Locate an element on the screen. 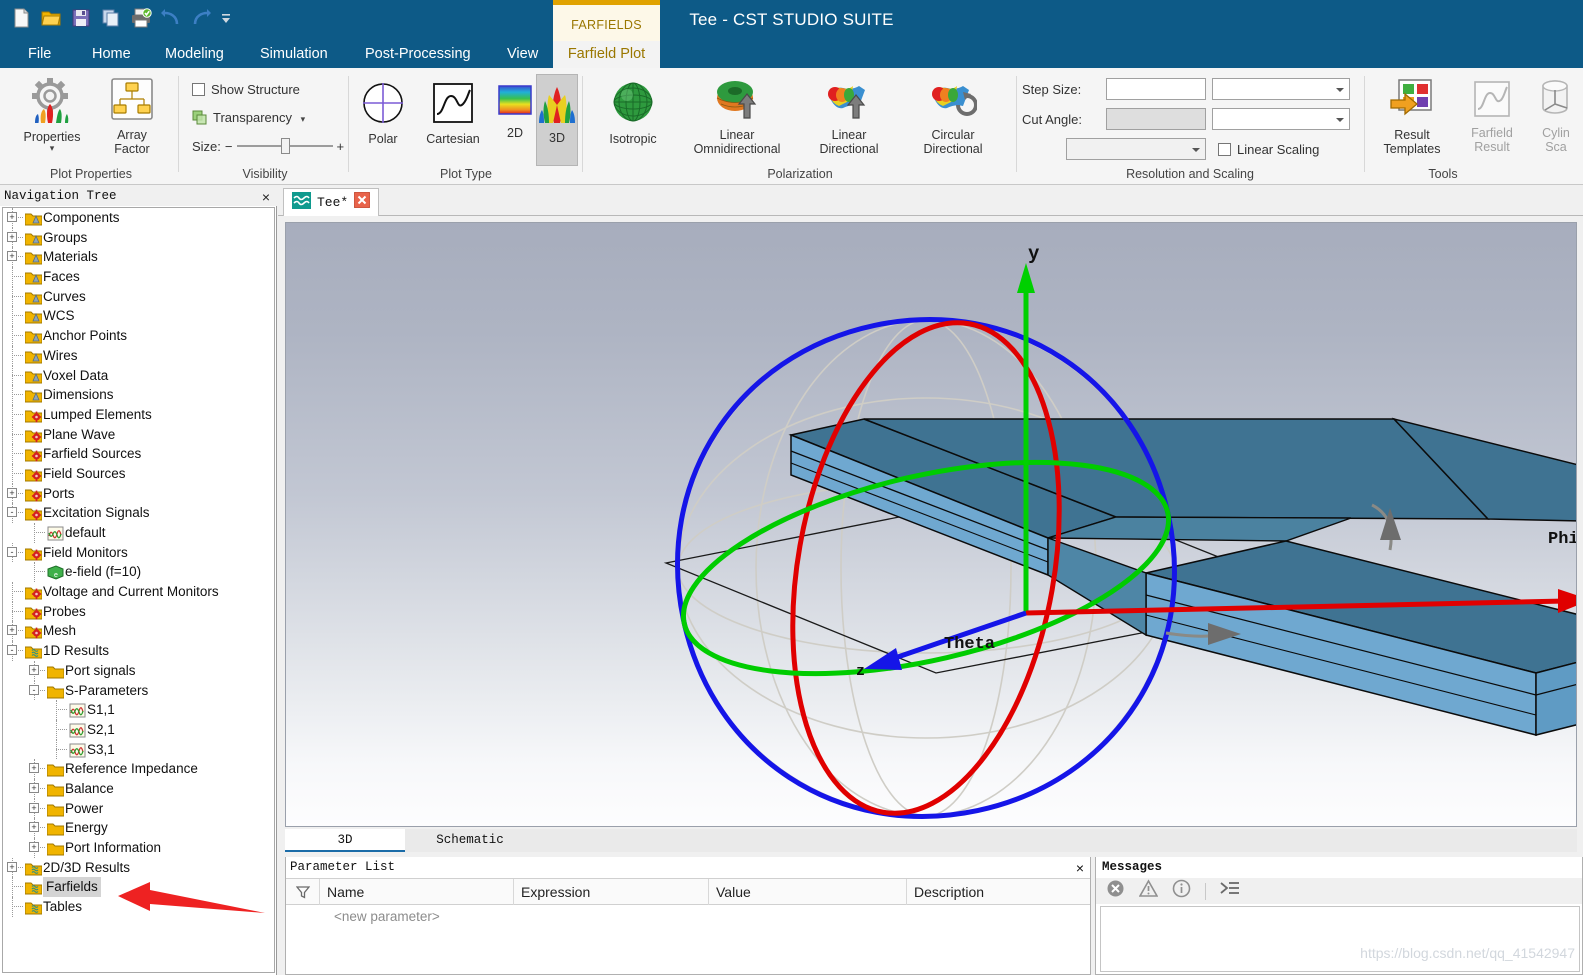 The image size is (1583, 975). tree-item-ports: + Ports is located at coordinates (138, 493).